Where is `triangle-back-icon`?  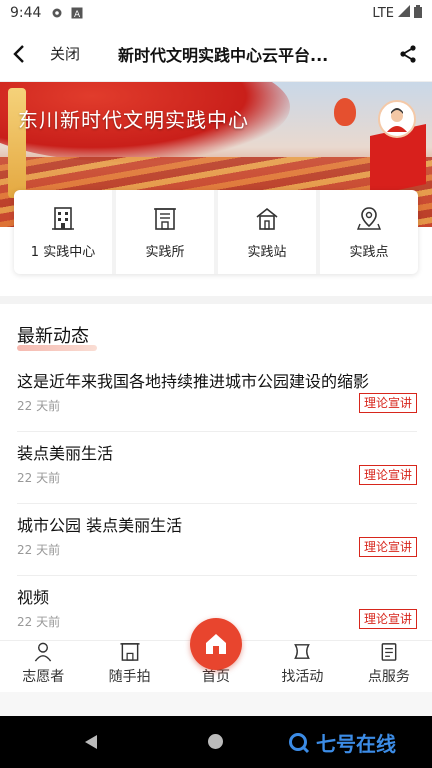
triangle-back-icon is located at coordinates (91, 742).